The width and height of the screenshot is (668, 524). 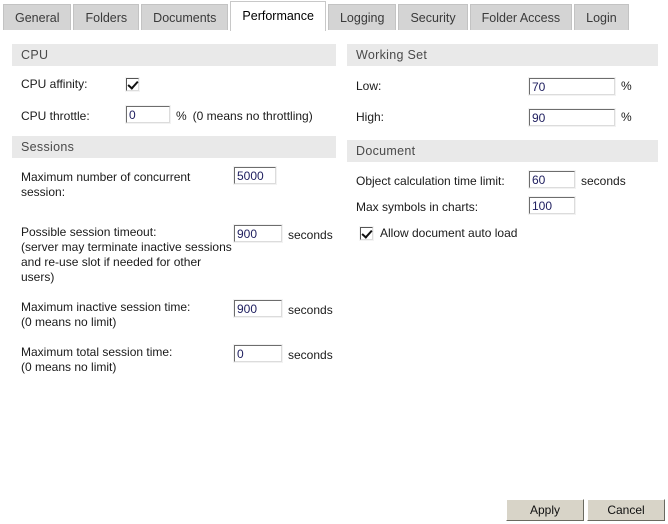 I want to click on cpu-throttle-unit: %, so click(x=181, y=116).